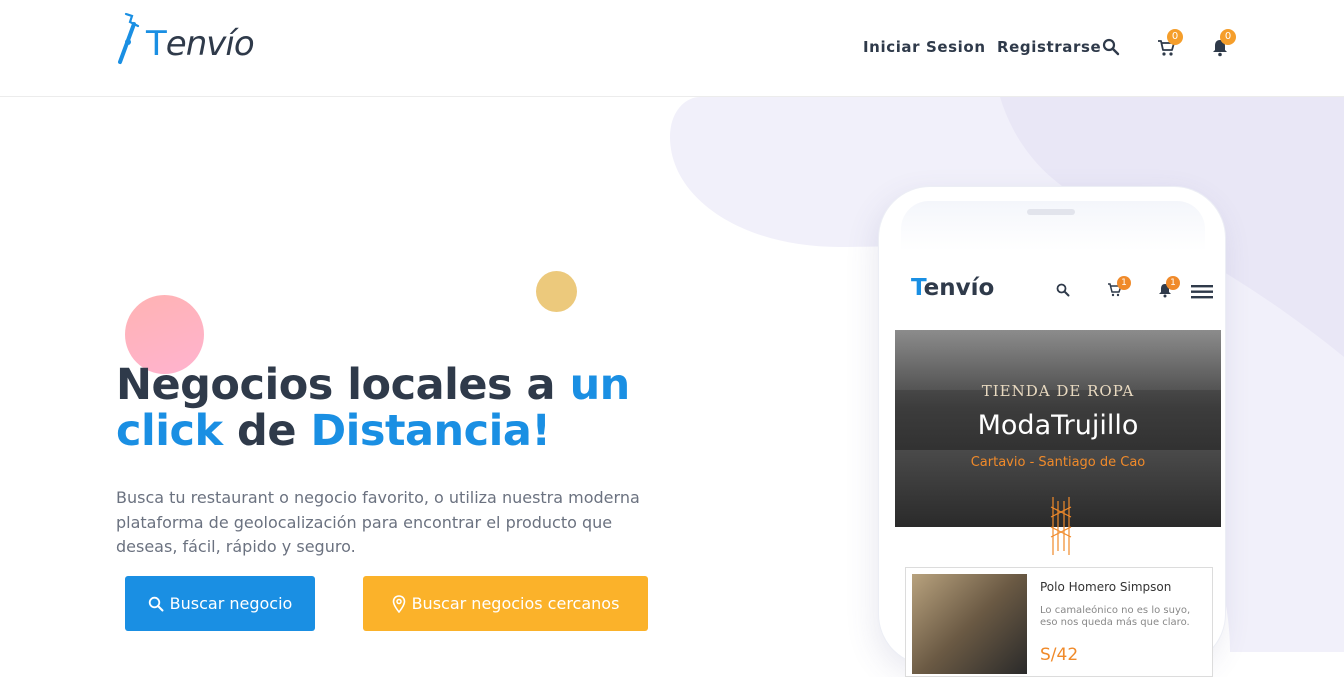 The width and height of the screenshot is (1344, 677). Describe the element at coordinates (129, 38) in the screenshot. I see `scooter-icon` at that location.